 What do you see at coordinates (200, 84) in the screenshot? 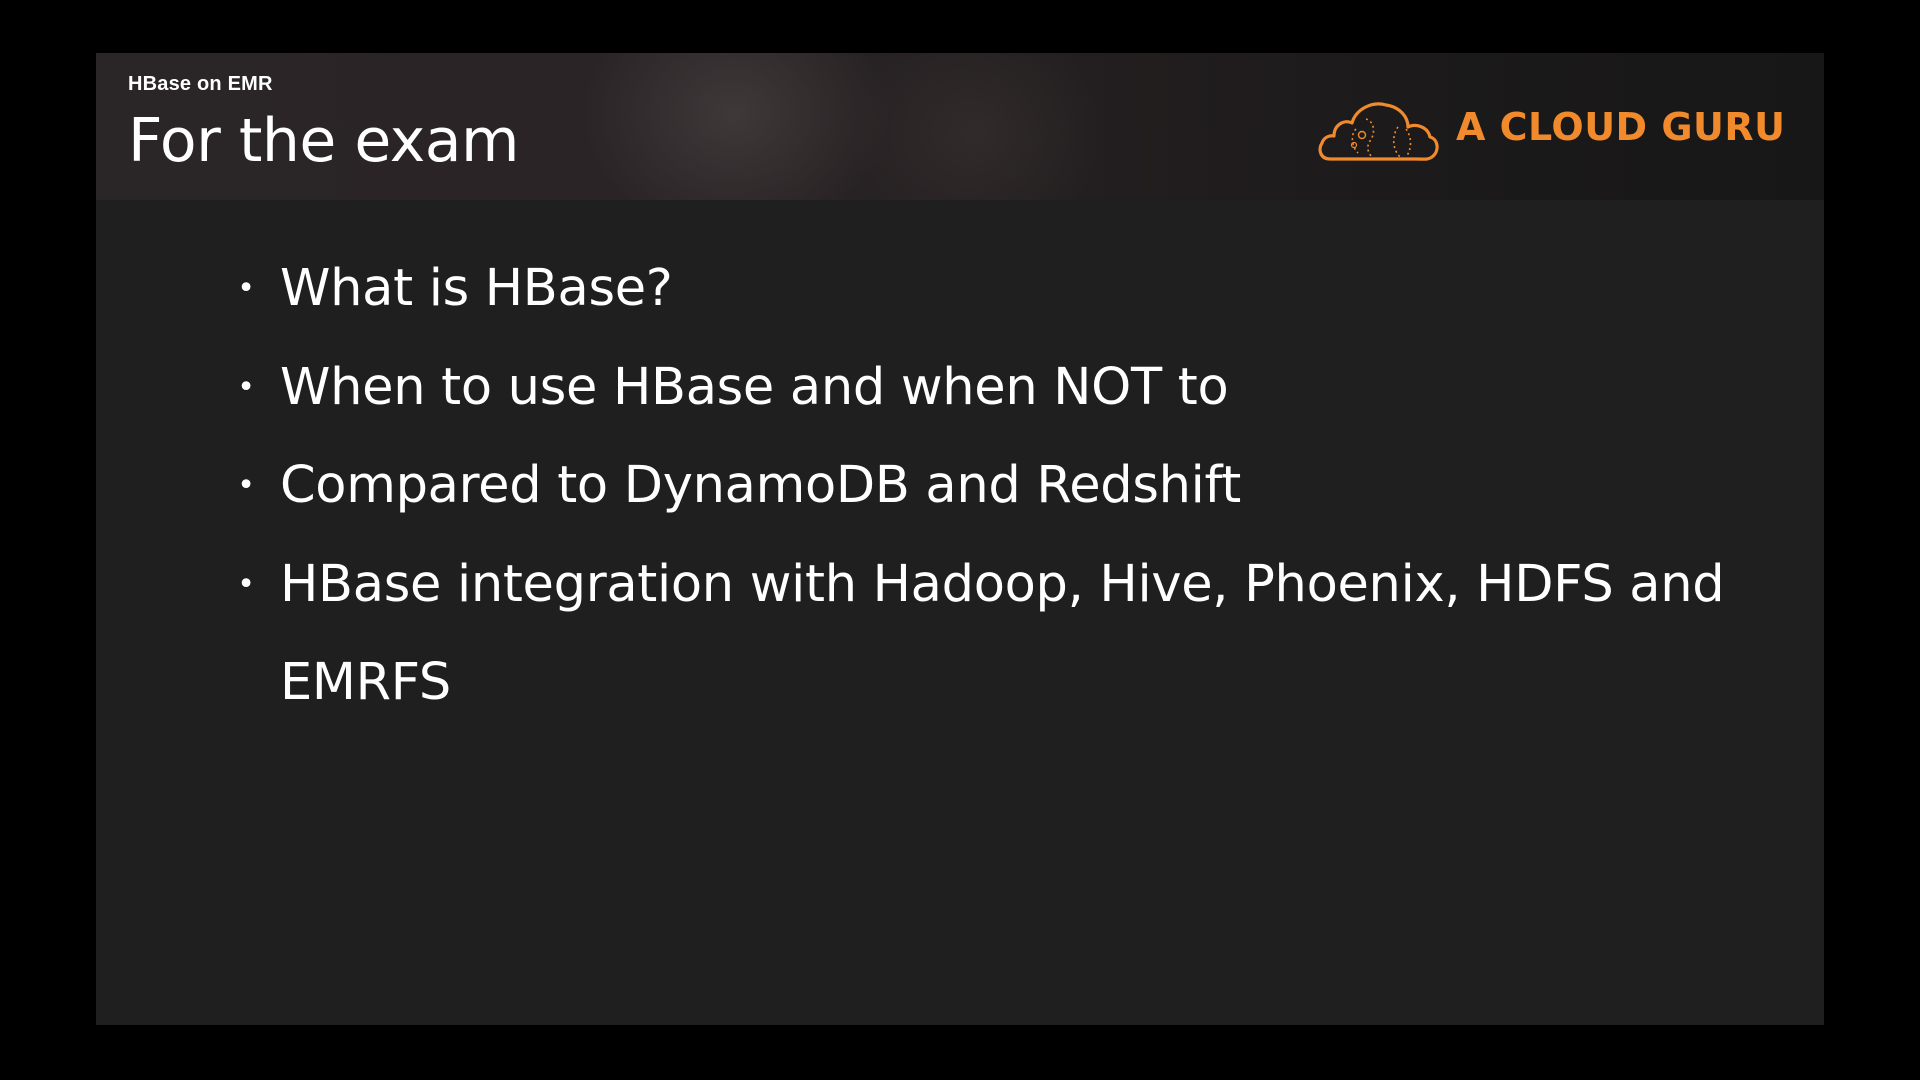
I see `course-label: HBase on EMR` at bounding box center [200, 84].